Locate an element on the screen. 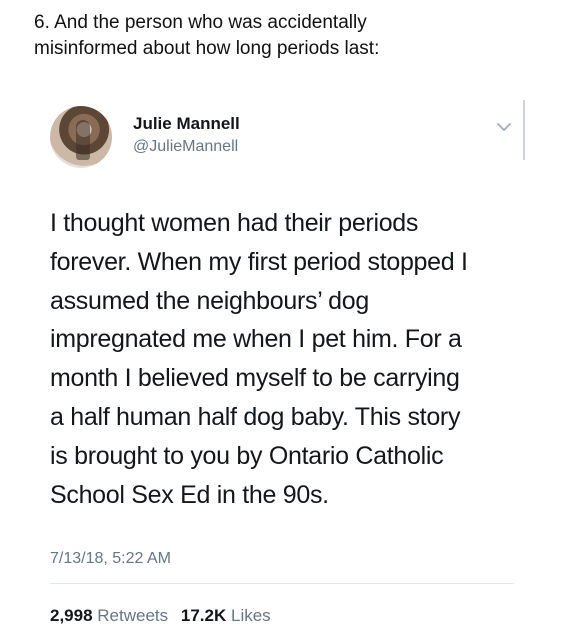 The height and width of the screenshot is (640, 565). retweets-stat: 2,998 Retweets is located at coordinates (109, 615).